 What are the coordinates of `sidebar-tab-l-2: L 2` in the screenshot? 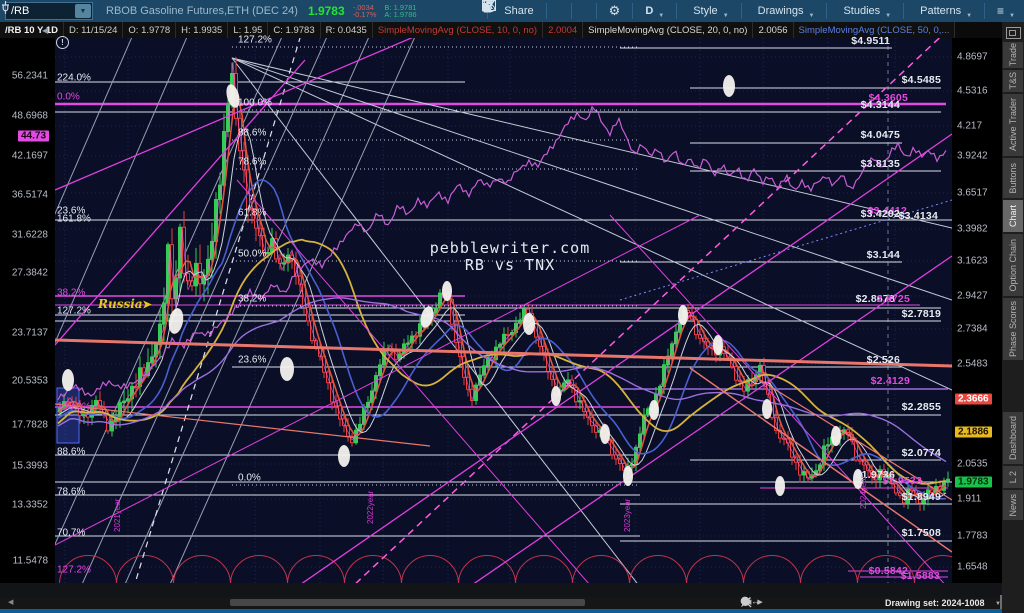 It's located at (1013, 477).